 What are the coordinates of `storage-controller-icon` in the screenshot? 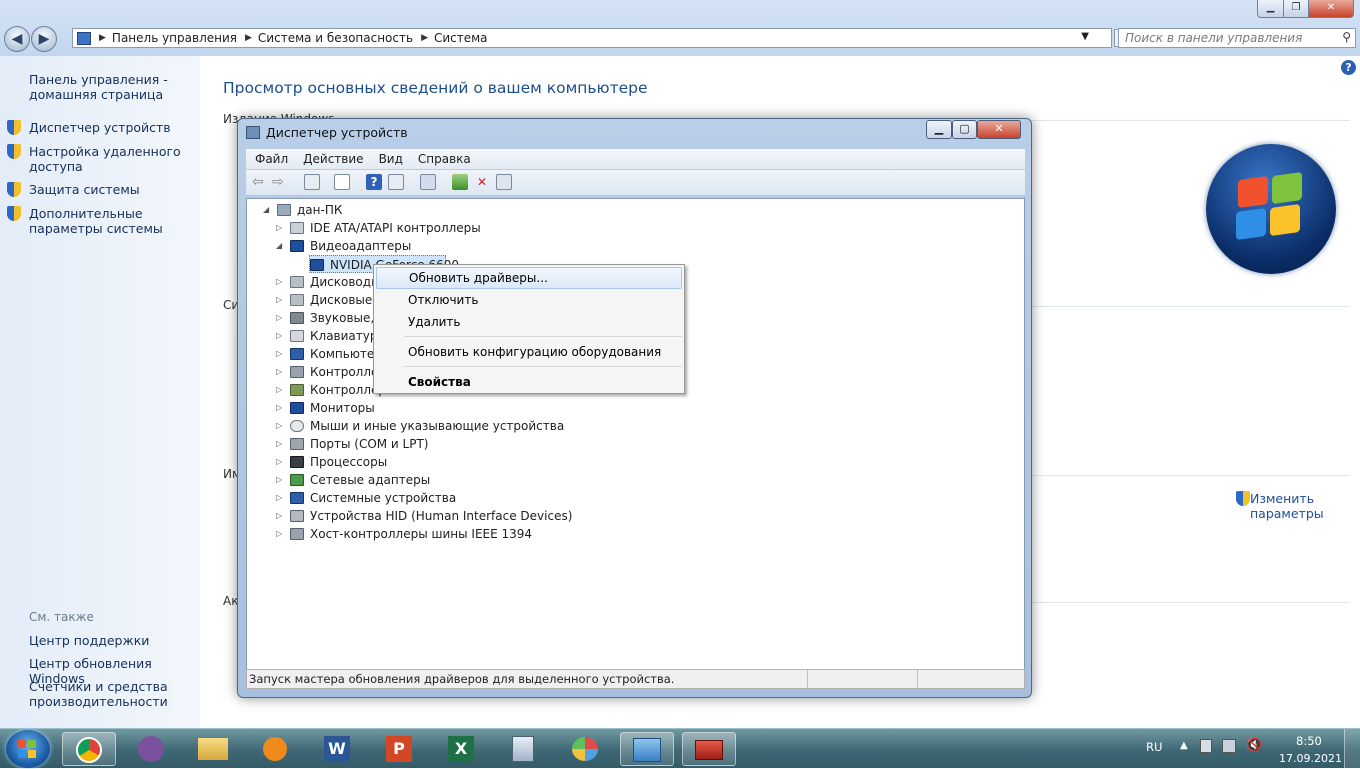 It's located at (297, 390).